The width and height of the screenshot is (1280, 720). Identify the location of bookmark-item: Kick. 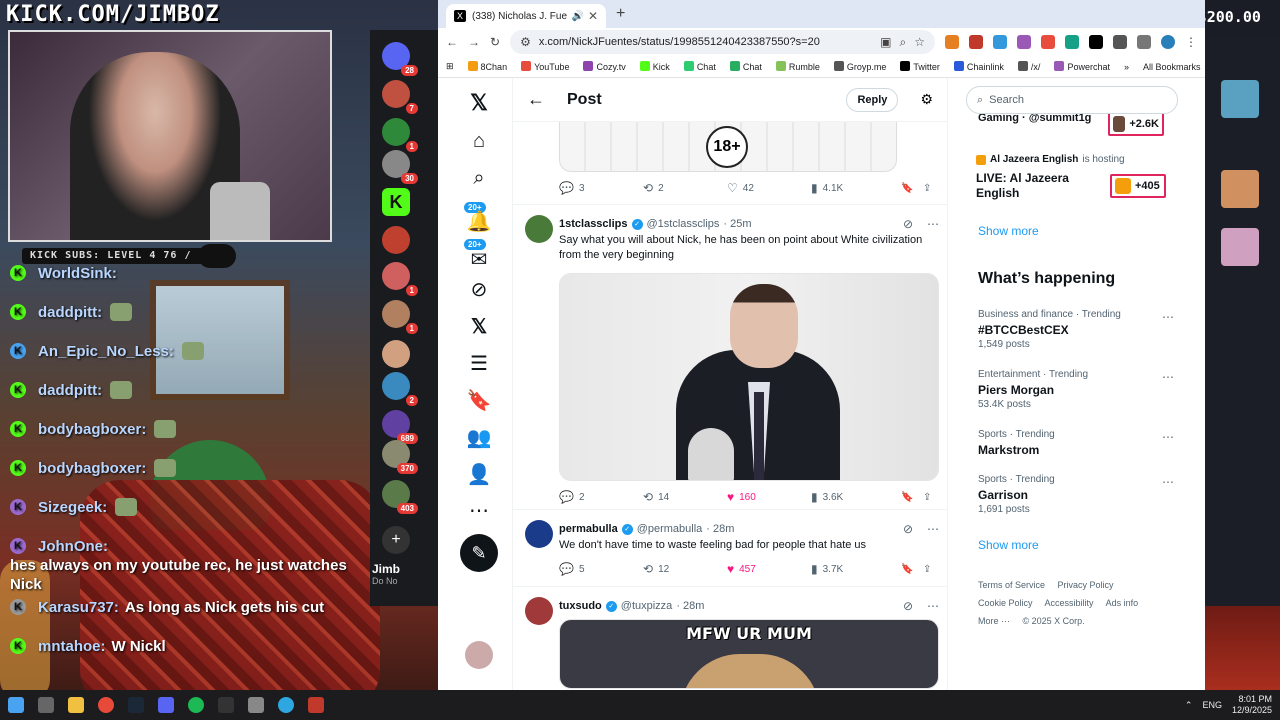
(654, 66).